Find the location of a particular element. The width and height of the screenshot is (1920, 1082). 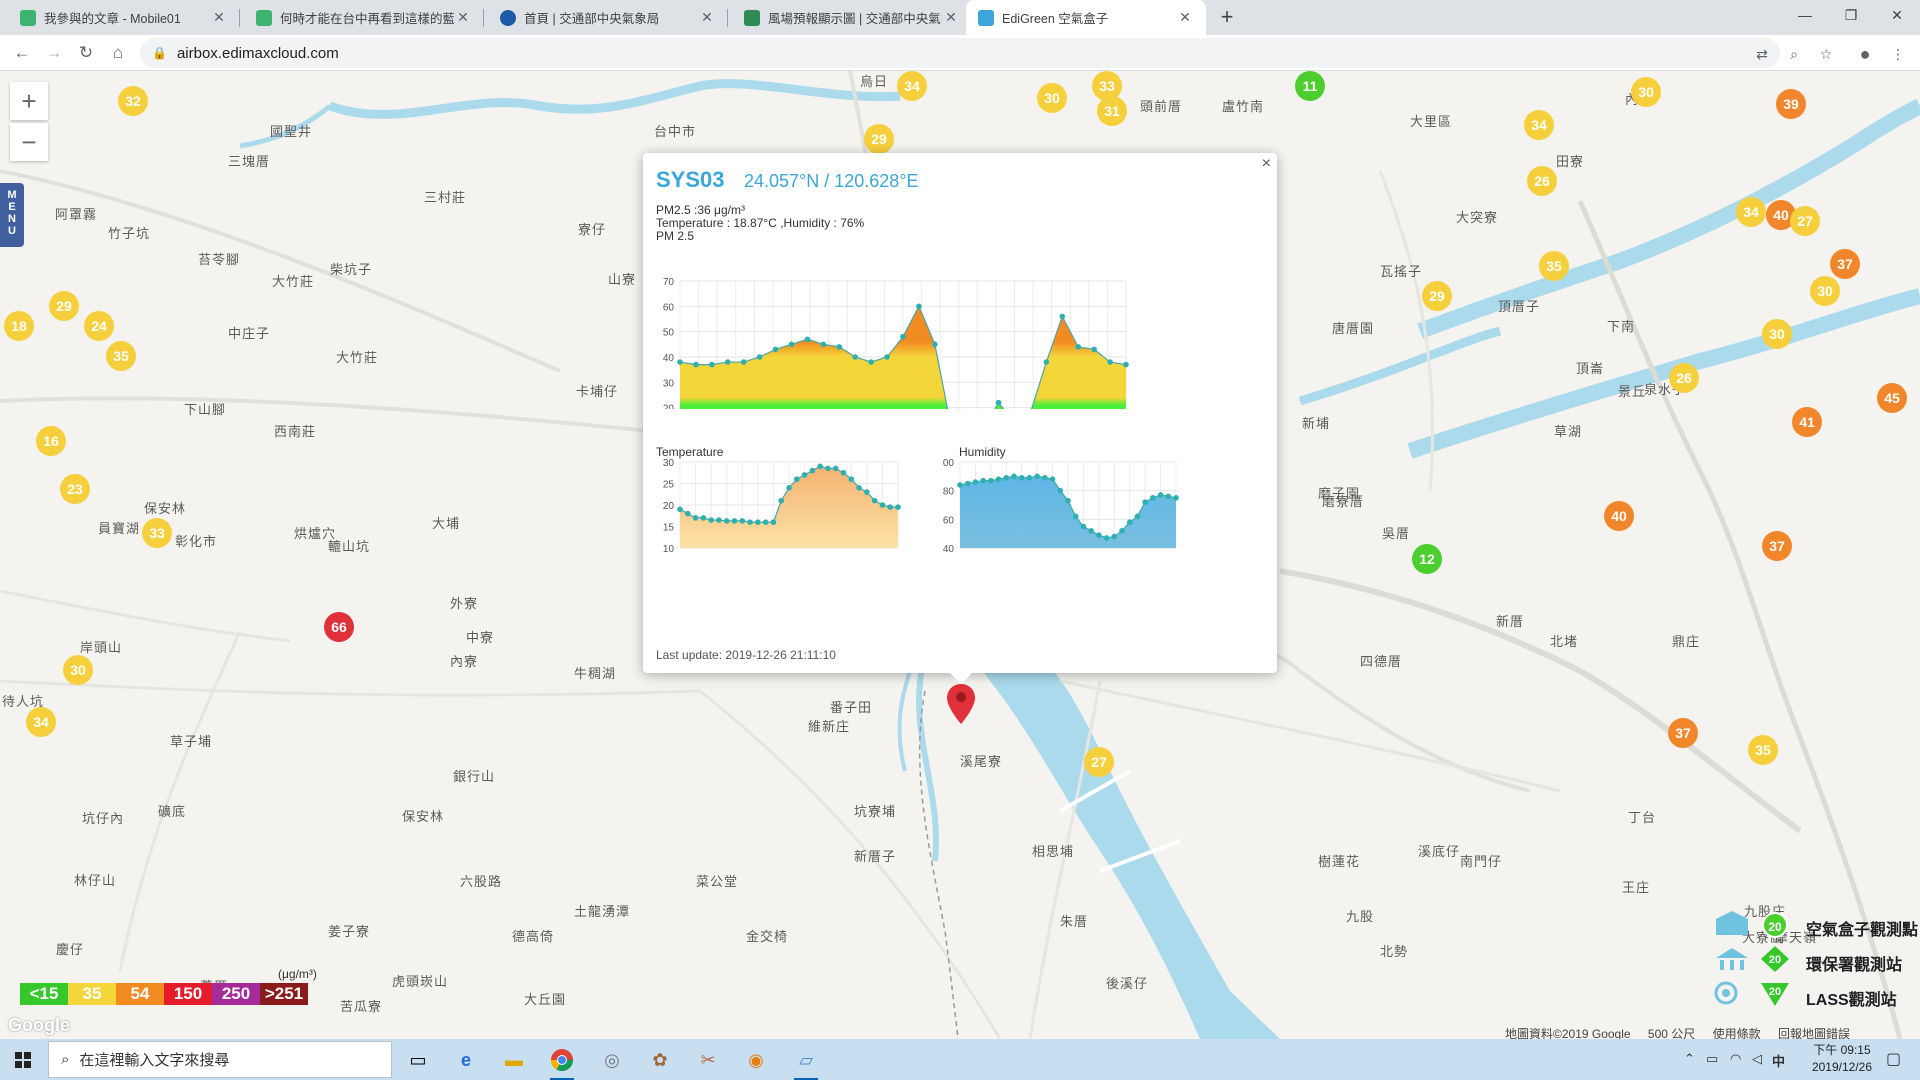

tab-mobile01: 我參與的文章 - Mobile01 ✕ is located at coordinates (124, 17).